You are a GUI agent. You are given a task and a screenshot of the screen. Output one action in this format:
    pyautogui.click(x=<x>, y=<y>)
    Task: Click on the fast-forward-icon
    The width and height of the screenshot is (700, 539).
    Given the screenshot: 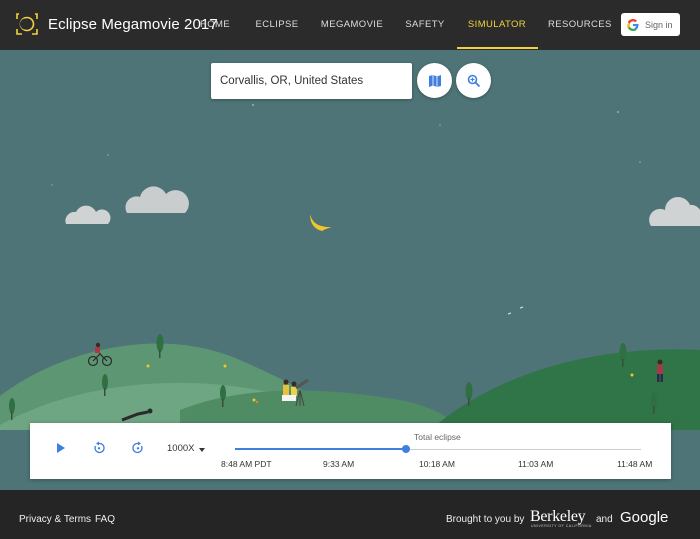 What is the action you would take?
    pyautogui.click(x=138, y=448)
    